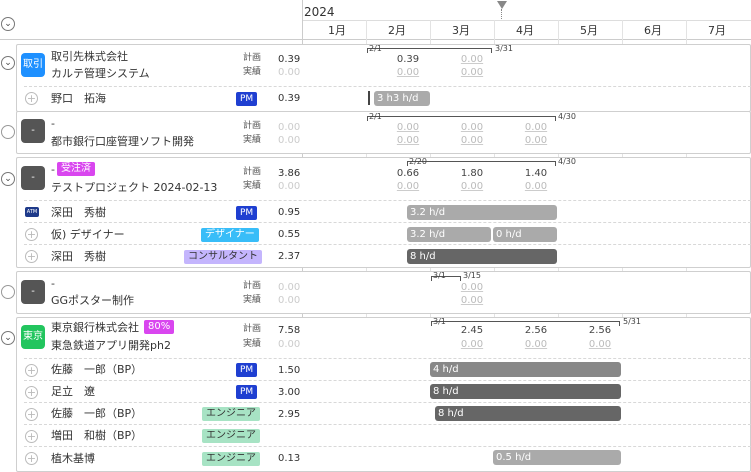 The height and width of the screenshot is (472, 751). Describe the element at coordinates (76, 169) in the screenshot. I see `status-badge: 受注済` at that location.